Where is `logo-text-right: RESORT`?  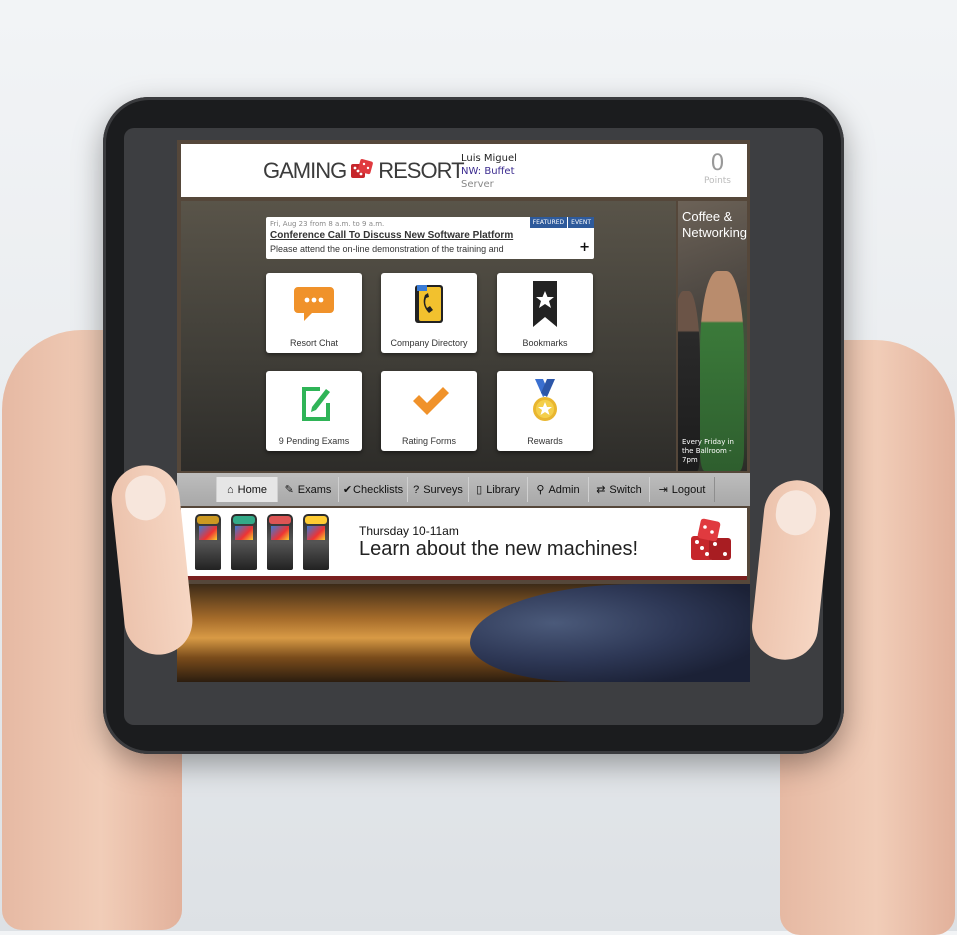
logo-text-right: RESORT is located at coordinates (421, 170).